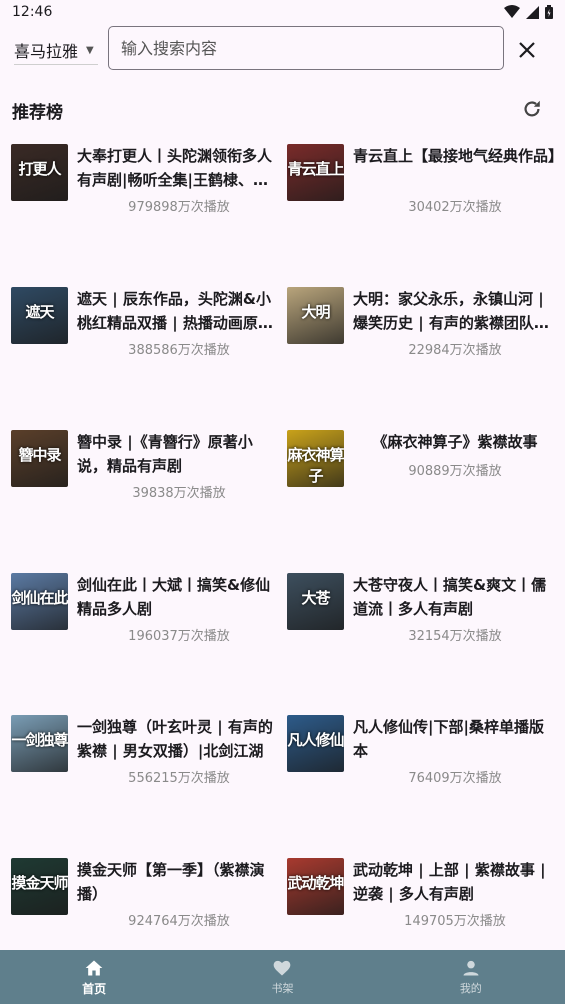 Image resolution: width=565 pixels, height=1004 pixels. Describe the element at coordinates (455, 442) in the screenshot. I see `book-title: 《麻衣神算子》紫襟故事` at that location.